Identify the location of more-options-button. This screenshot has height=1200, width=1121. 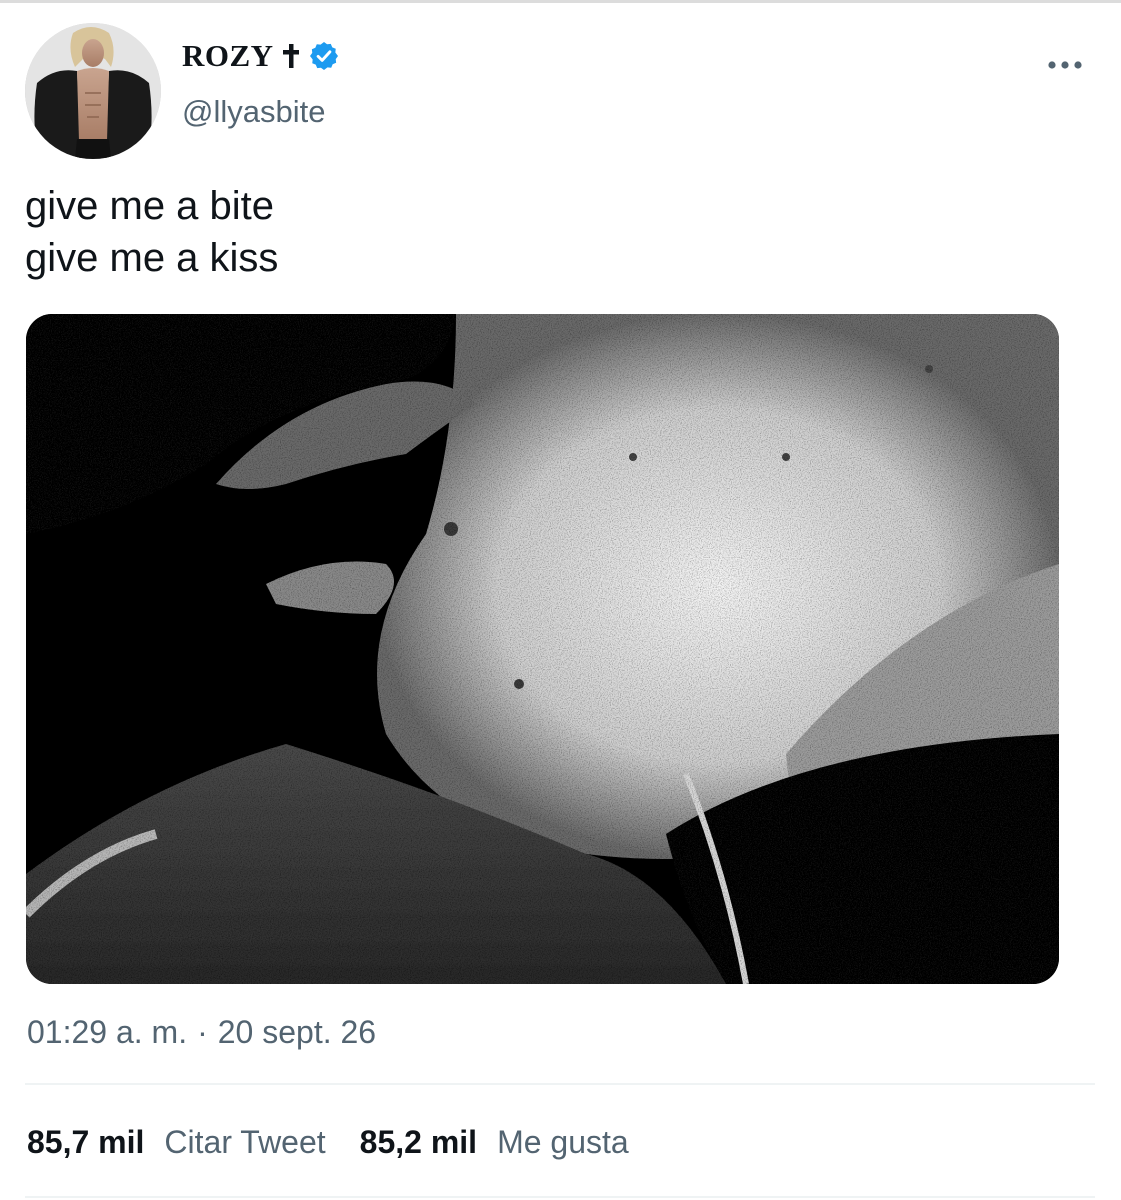
(1065, 65).